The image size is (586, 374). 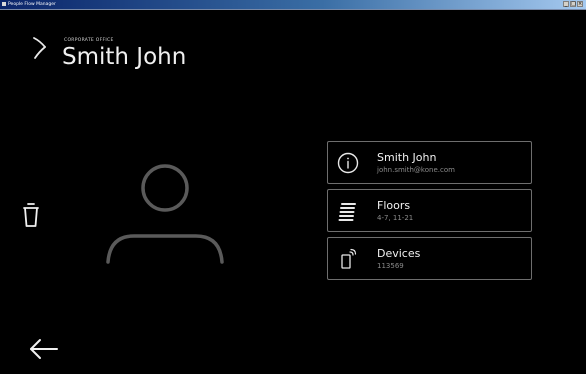 I want to click on card-subtitle: 4-7, 11-21, so click(x=395, y=218).